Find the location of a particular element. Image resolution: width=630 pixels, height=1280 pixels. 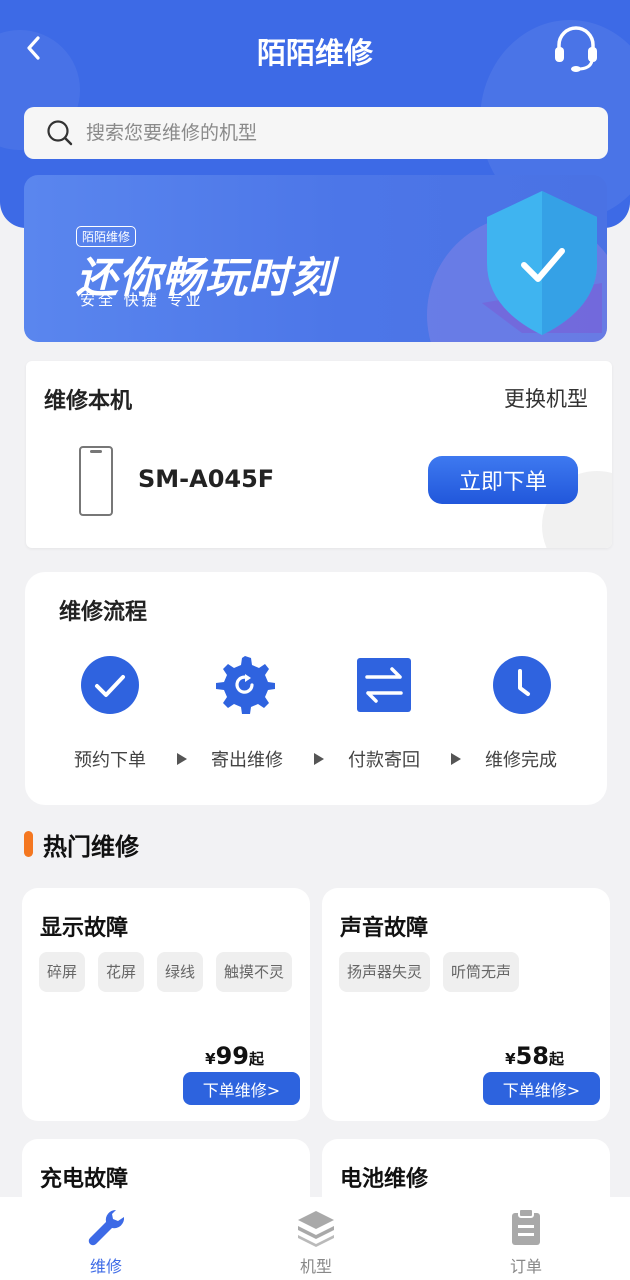

flow-step-label: 寄出维修 is located at coordinates (247, 760).